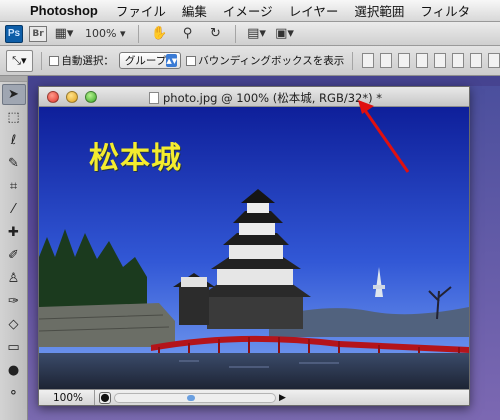 The image size is (500, 420). What do you see at coordinates (191, 397) in the screenshot?
I see `scrollbar-thumb` at bounding box center [191, 397].